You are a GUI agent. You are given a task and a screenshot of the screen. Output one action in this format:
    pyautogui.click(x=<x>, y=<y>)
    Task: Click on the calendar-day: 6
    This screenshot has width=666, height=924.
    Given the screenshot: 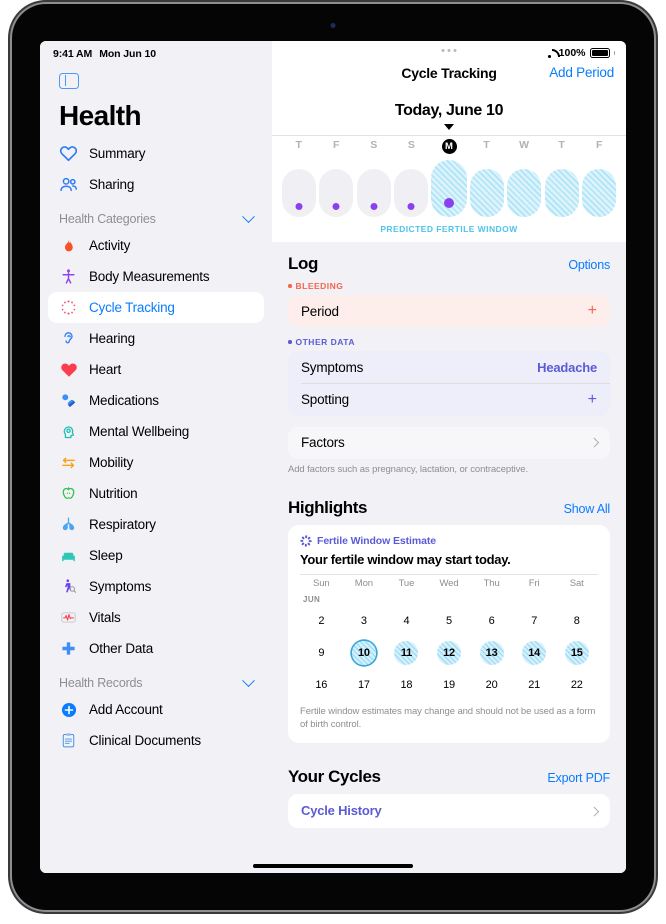 What is the action you would take?
    pyautogui.click(x=492, y=621)
    